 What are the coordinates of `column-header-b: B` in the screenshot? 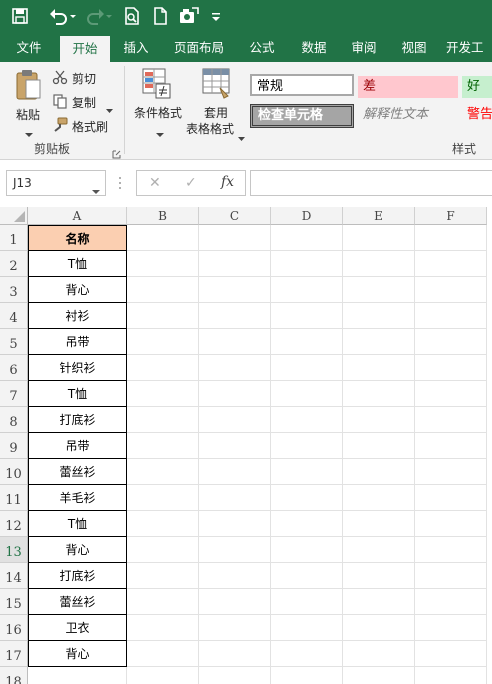 It's located at (163, 216).